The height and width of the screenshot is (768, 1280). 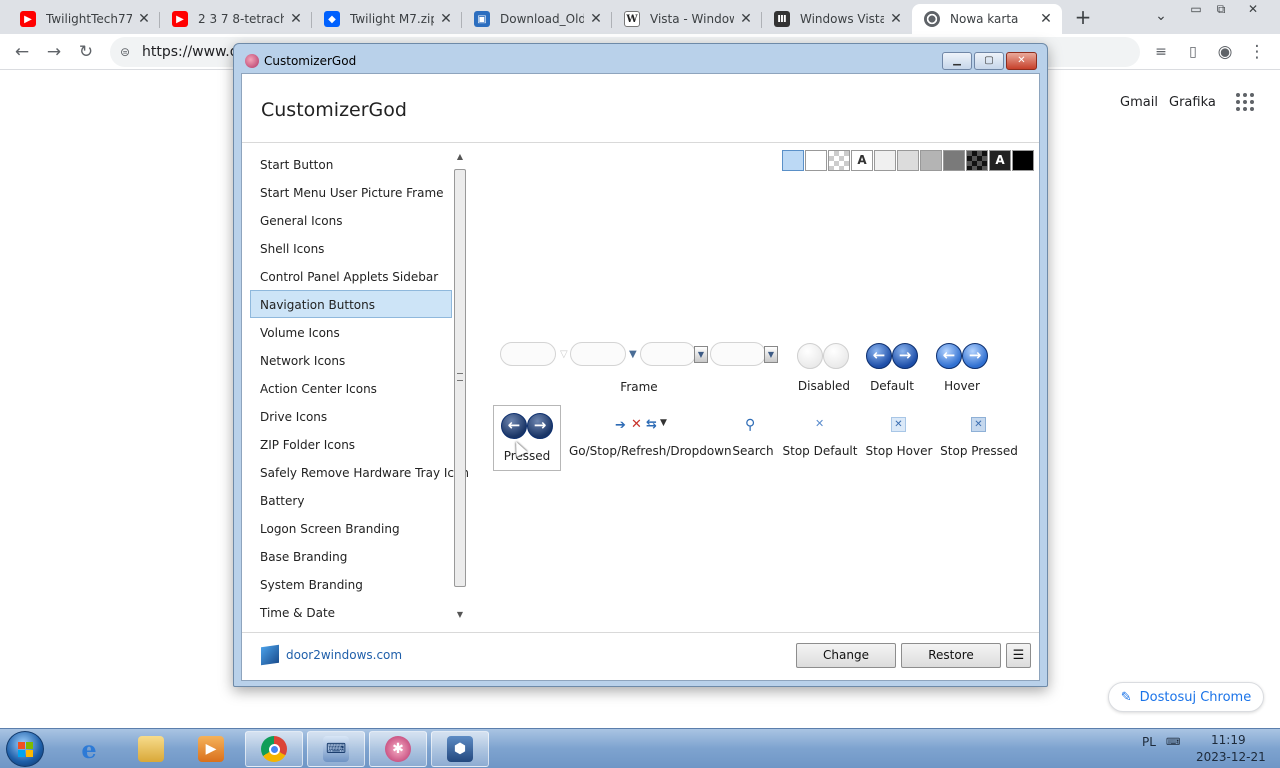 I want to click on app-name-heading: CustomizerGod, so click(x=334, y=110).